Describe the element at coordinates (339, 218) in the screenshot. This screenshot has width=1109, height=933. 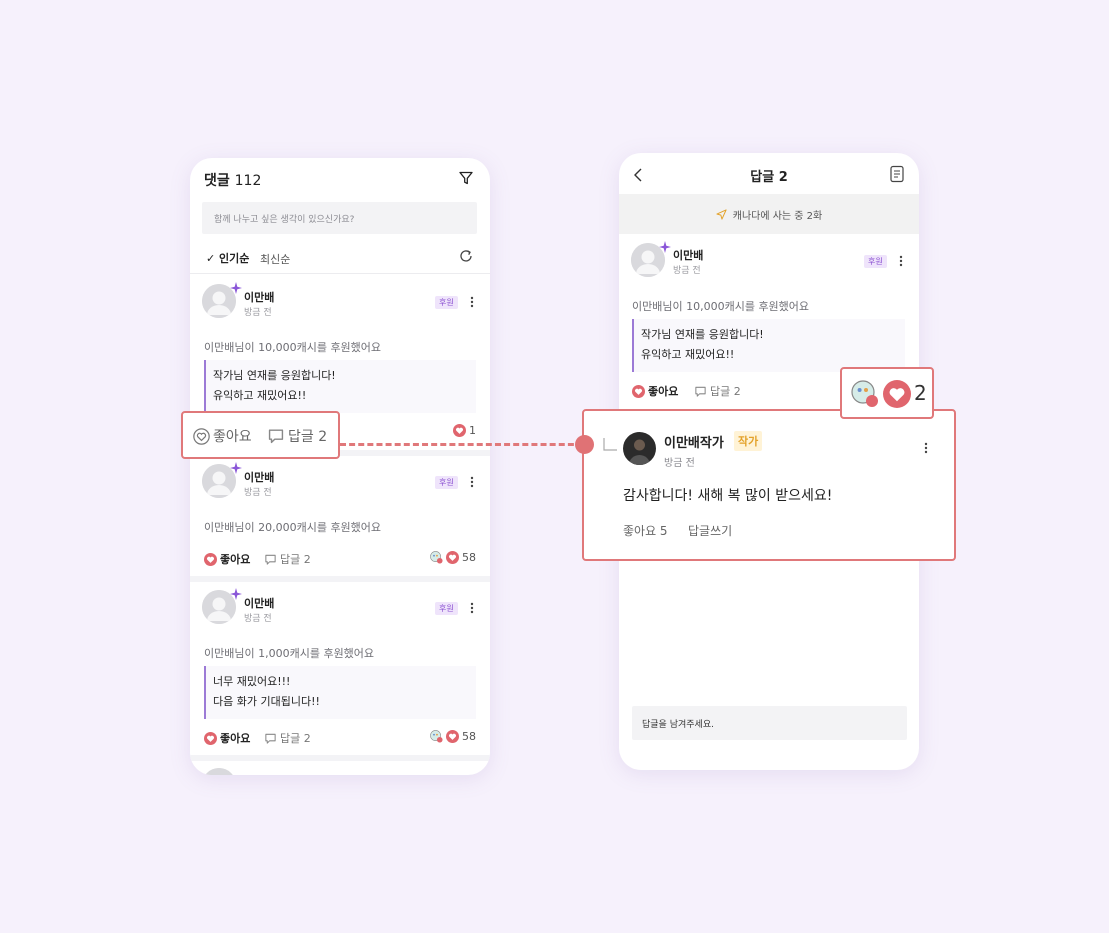
I see `comment-input: 함께 나누고 싶은 생각이 있으신가요?` at that location.